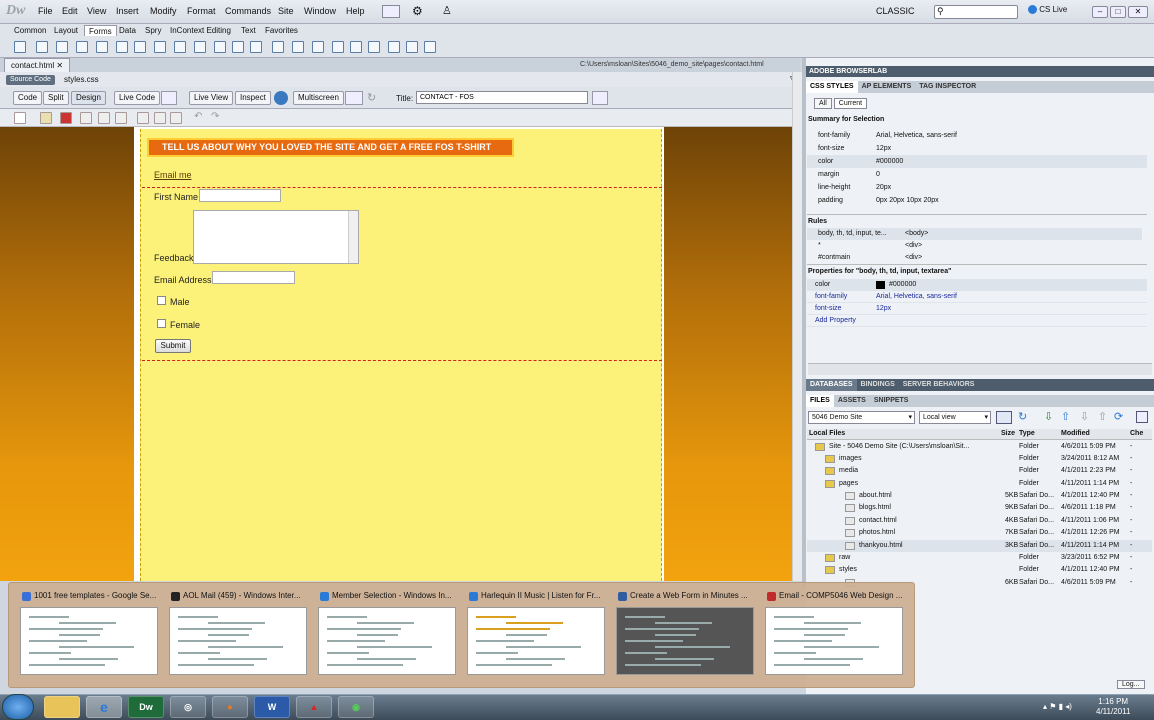 The height and width of the screenshot is (720, 1154). Describe the element at coordinates (86, 118) in the screenshot. I see `save-icon` at that location.